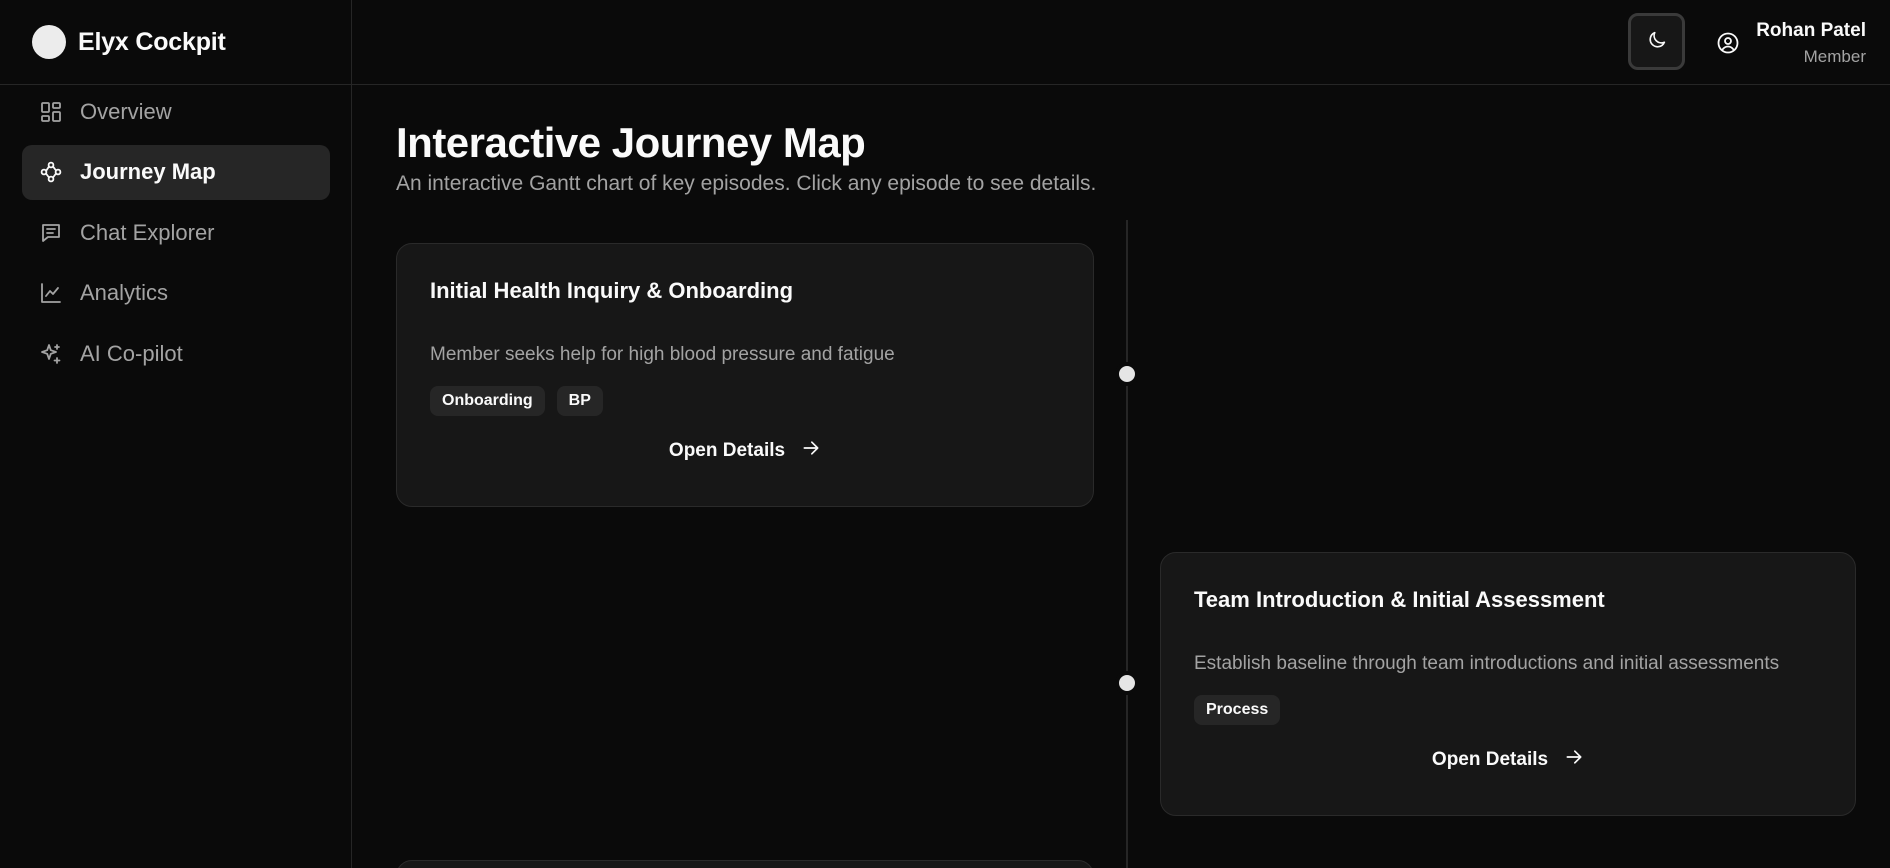 The image size is (1890, 868). I want to click on user-role: Member, so click(1834, 56).